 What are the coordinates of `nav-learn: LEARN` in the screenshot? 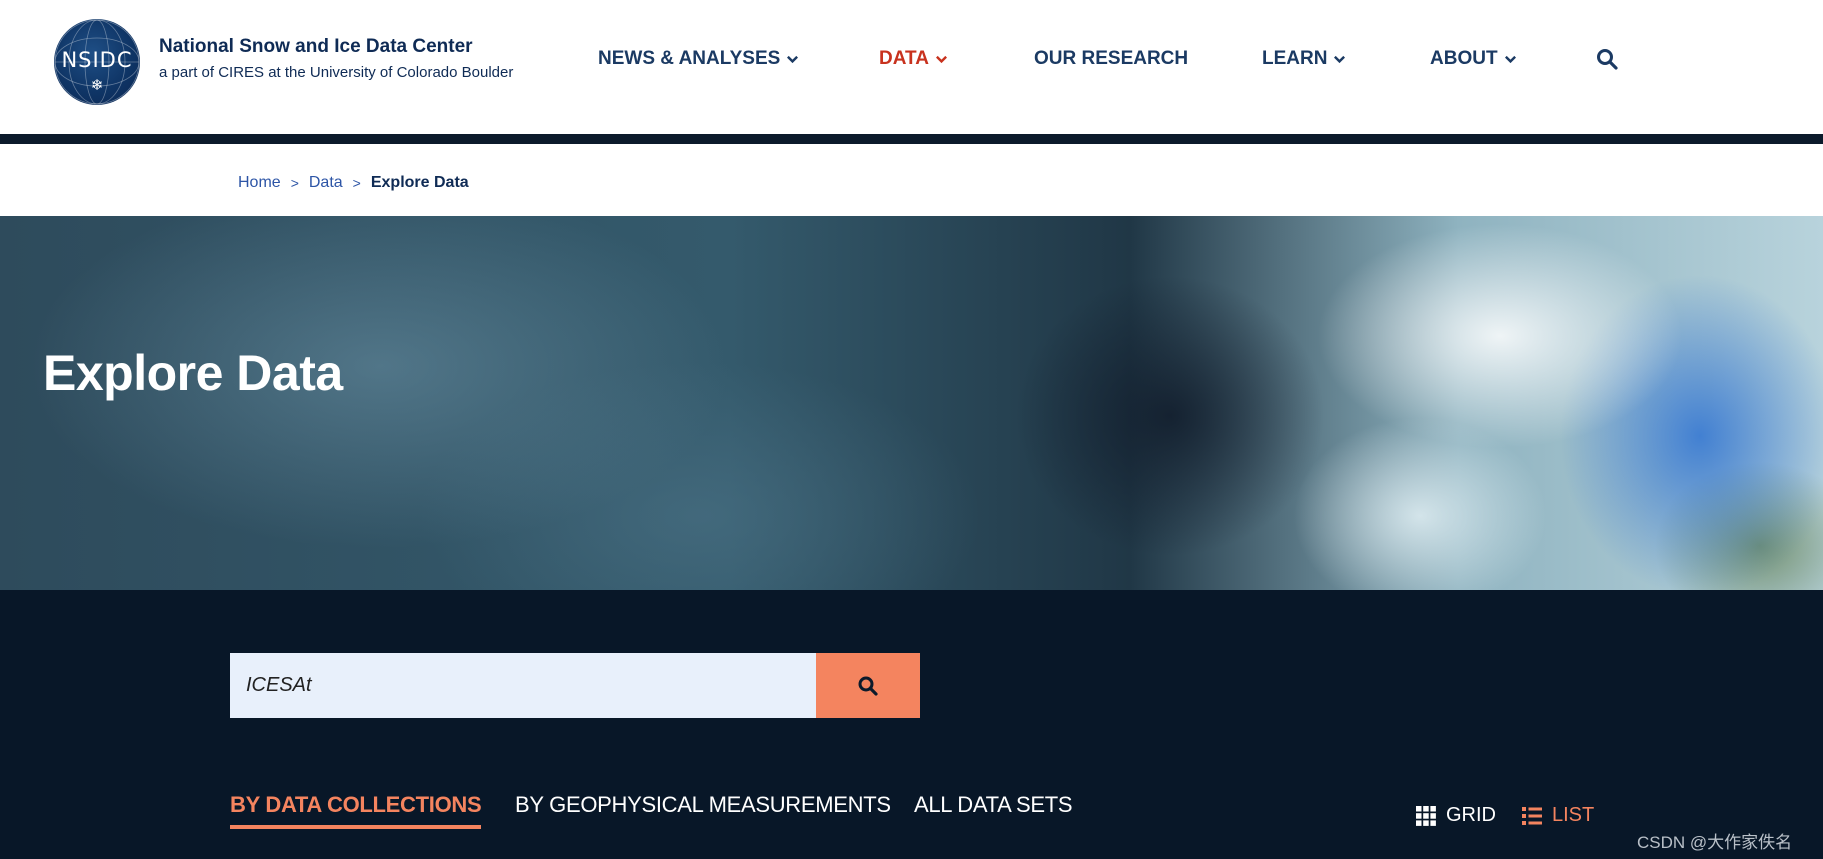 It's located at (1304, 59).